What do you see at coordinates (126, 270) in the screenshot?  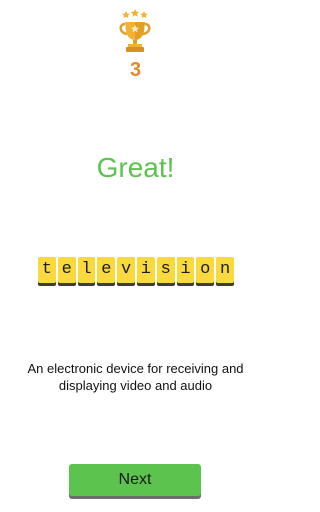 I see `letter-tile: v` at bounding box center [126, 270].